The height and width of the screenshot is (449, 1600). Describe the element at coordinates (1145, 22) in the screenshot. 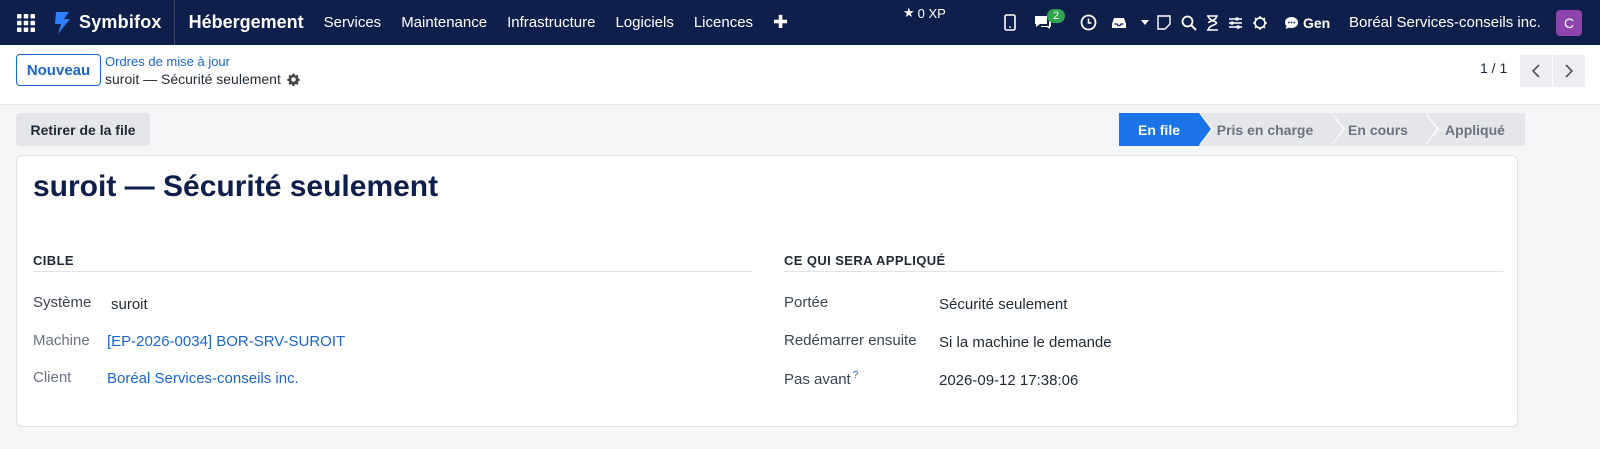

I see `chevron-down-icon` at that location.